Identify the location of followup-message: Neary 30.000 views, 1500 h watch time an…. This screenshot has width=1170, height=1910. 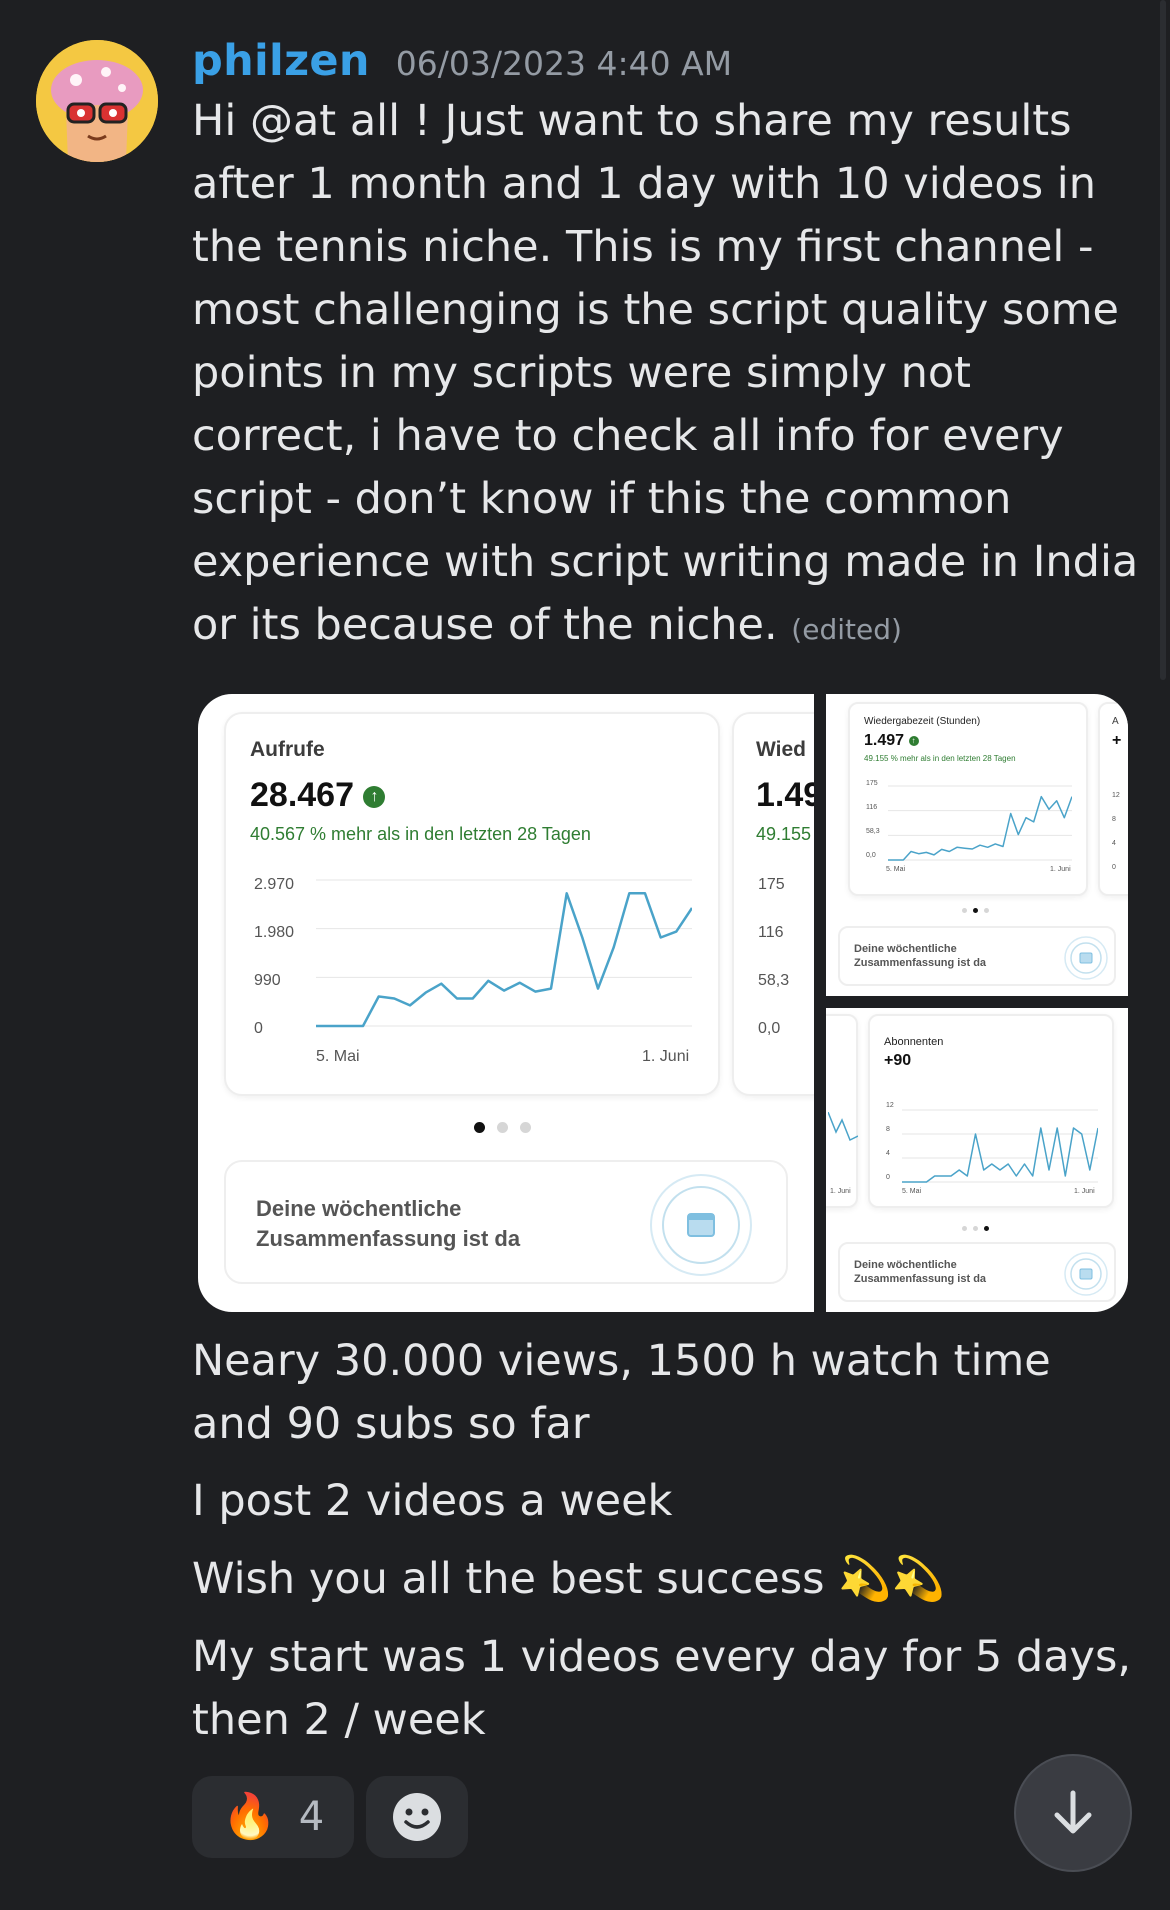
(621, 1392).